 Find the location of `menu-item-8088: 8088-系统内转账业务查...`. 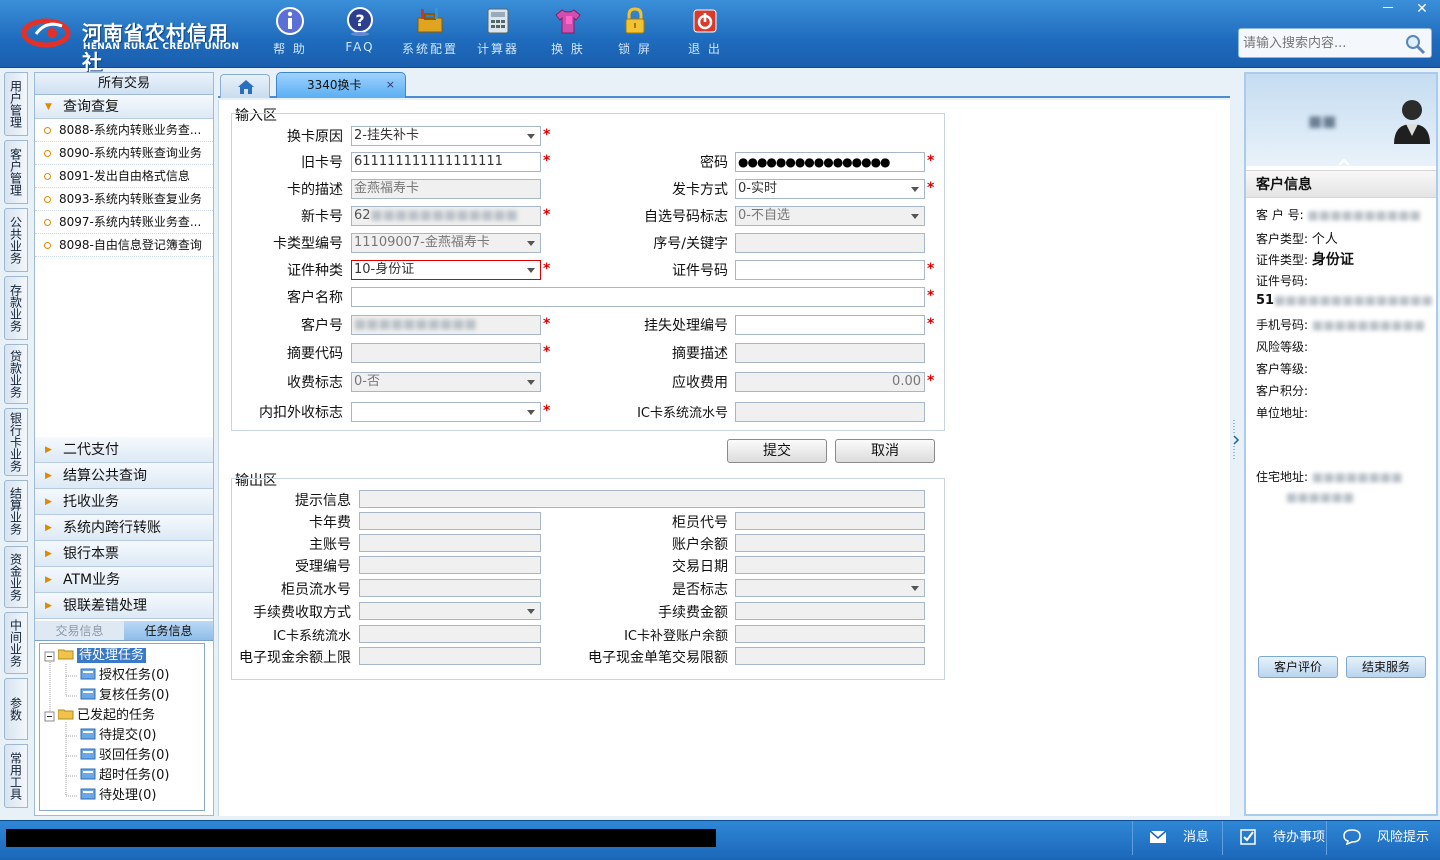

menu-item-8088: 8088-系统内转账业务查... is located at coordinates (124, 130).